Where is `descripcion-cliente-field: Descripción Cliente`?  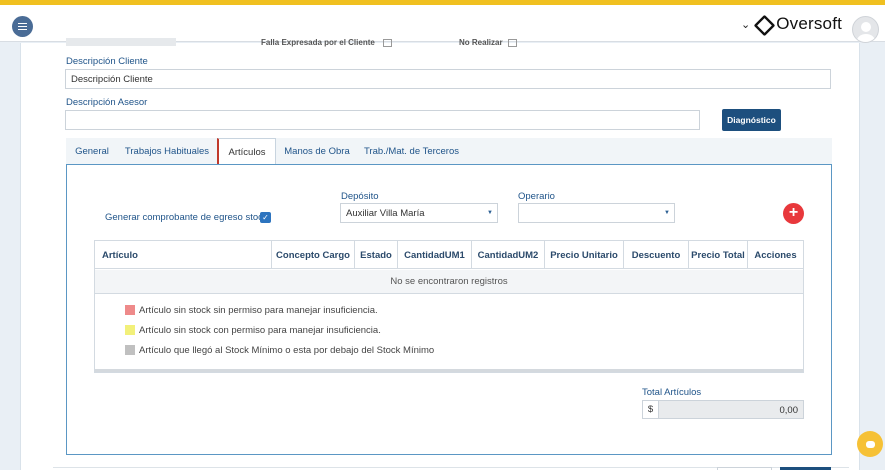 descripcion-cliente-field: Descripción Cliente is located at coordinates (448, 79).